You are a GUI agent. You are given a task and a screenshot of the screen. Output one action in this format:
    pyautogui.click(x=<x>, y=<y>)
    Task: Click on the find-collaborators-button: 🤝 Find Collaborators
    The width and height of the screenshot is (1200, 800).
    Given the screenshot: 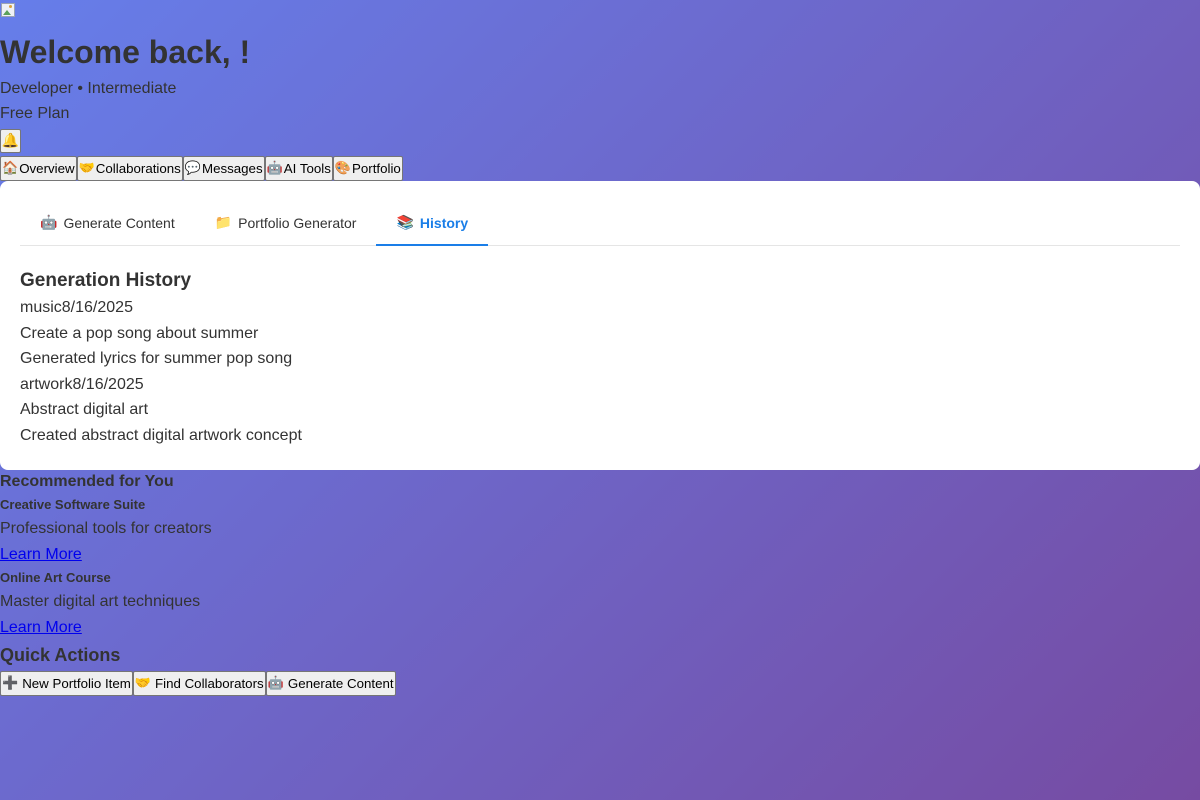 What is the action you would take?
    pyautogui.click(x=199, y=683)
    